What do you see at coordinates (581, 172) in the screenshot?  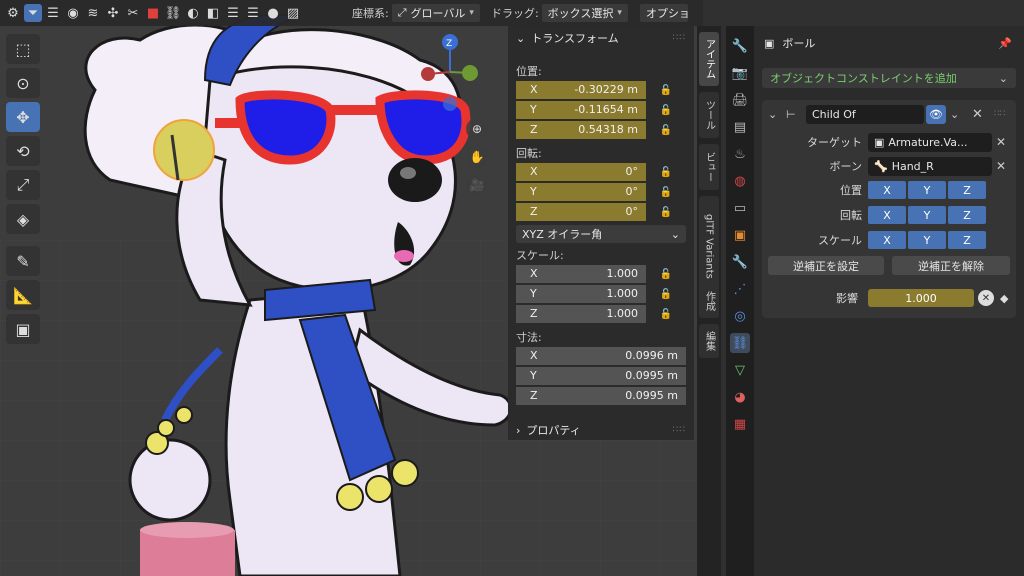 I see `rotation-x-field: X 0°` at bounding box center [581, 172].